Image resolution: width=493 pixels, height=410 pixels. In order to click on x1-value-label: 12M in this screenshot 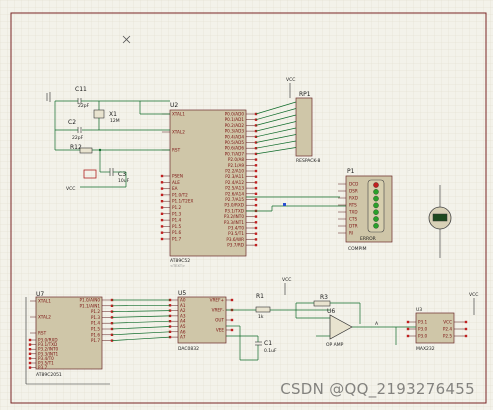, I will do `click(115, 121)`.